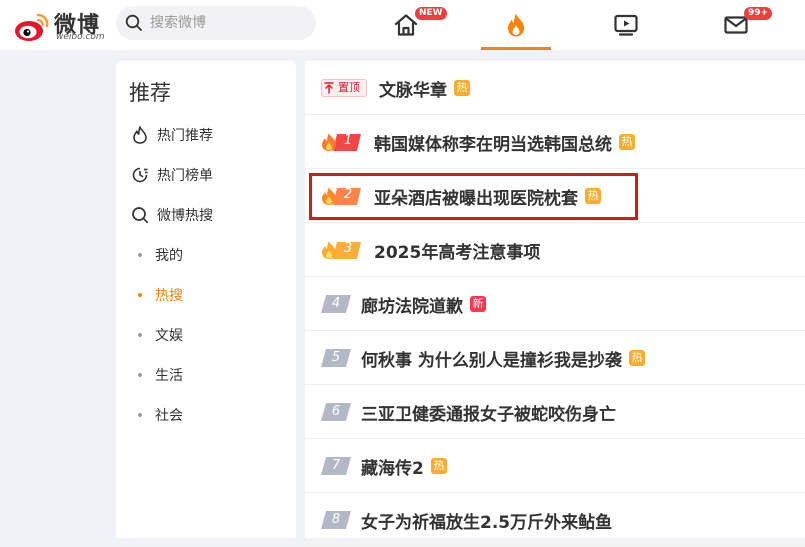 The image size is (805, 547). I want to click on nav-video, so click(626, 25).